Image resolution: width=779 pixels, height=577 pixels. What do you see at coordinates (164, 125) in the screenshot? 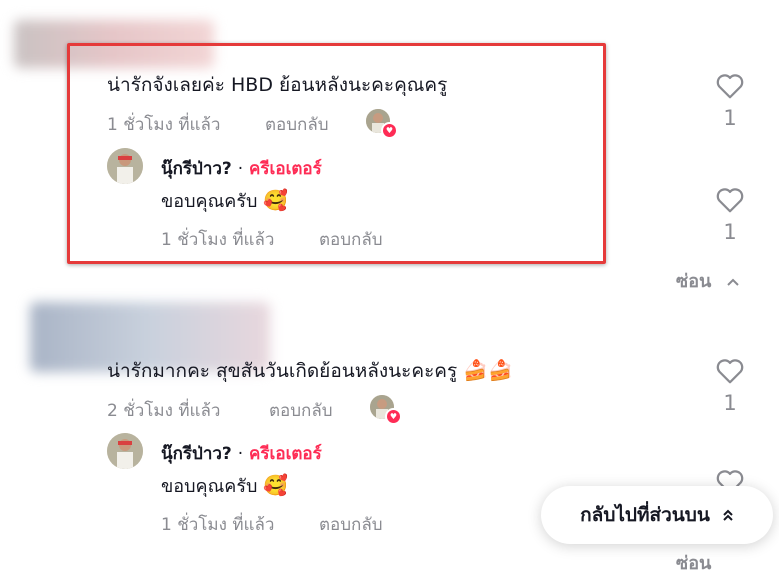
I see `comment-time: 1 ชั่วโมง ที่แล้ว` at bounding box center [164, 125].